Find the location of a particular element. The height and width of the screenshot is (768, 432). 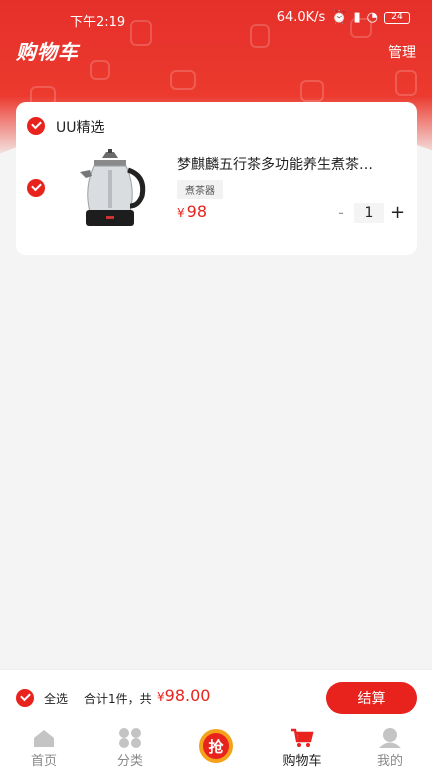

select-all-label: 全选 is located at coordinates (56, 698).